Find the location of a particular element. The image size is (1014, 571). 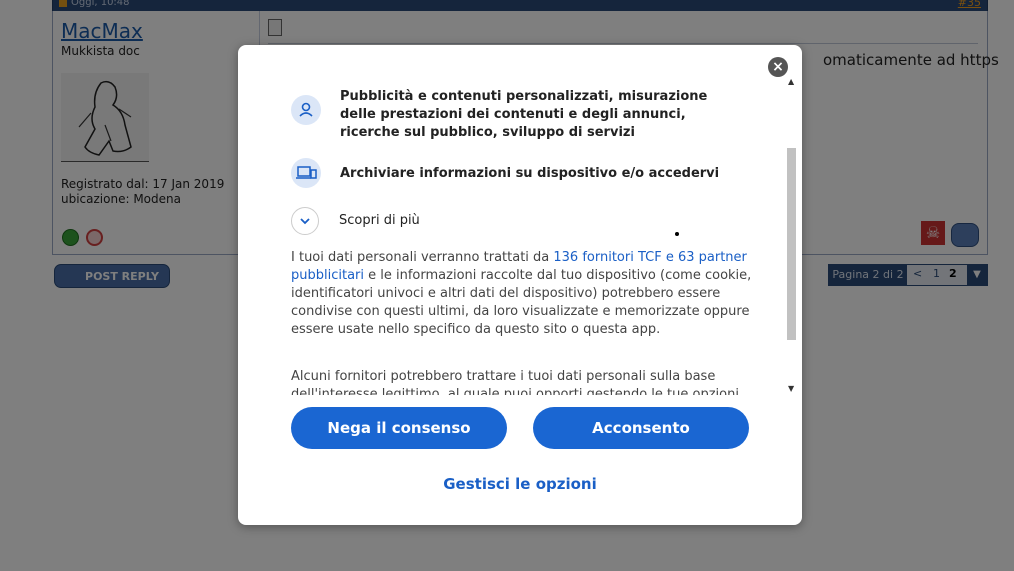

close-button: × is located at coordinates (778, 67).